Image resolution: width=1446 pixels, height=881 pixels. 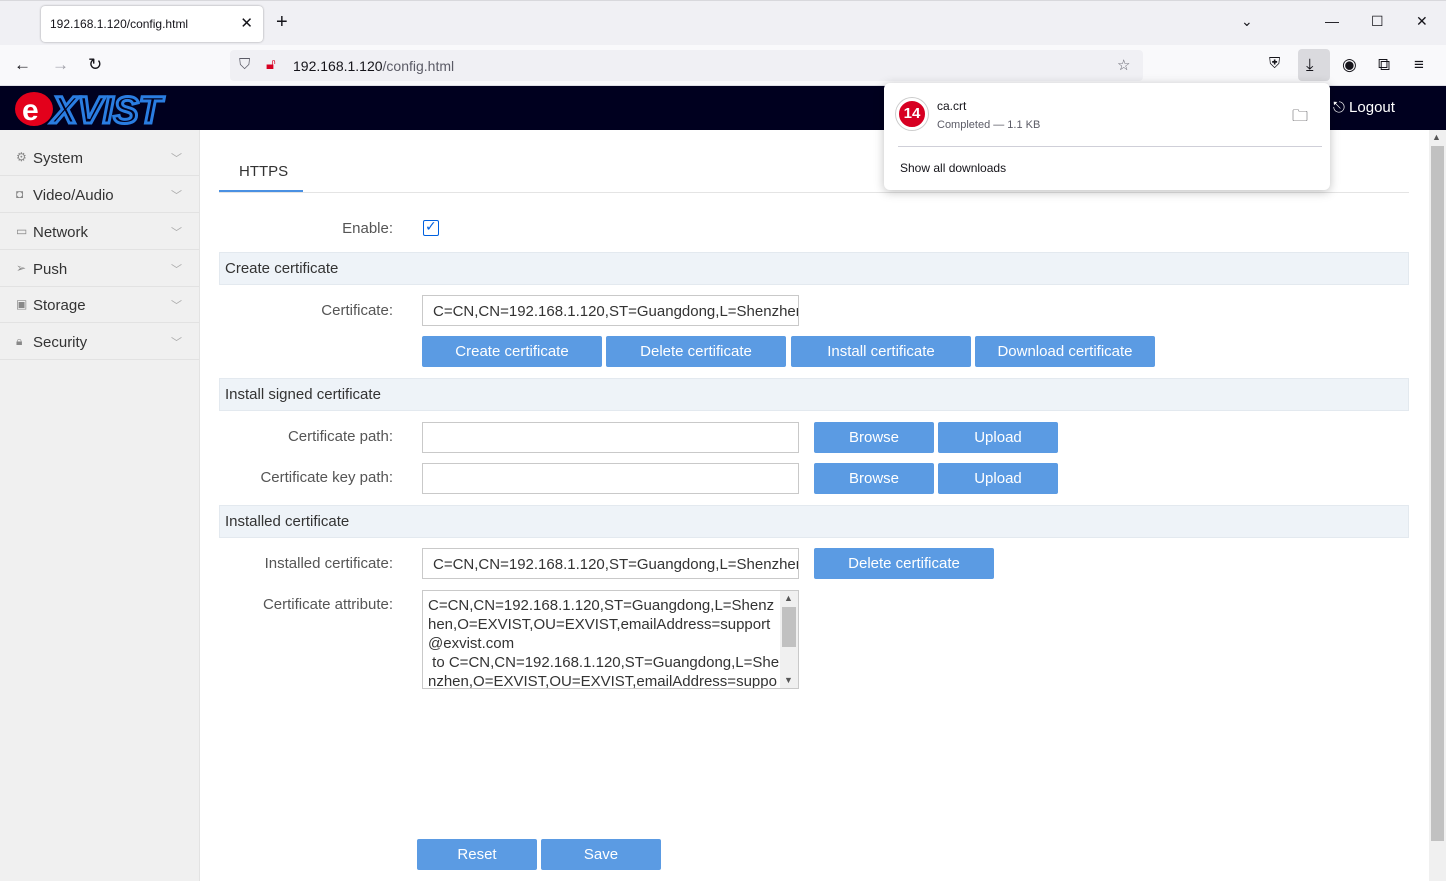 I want to click on install-certificate-button: Install certificate, so click(x=881, y=351).